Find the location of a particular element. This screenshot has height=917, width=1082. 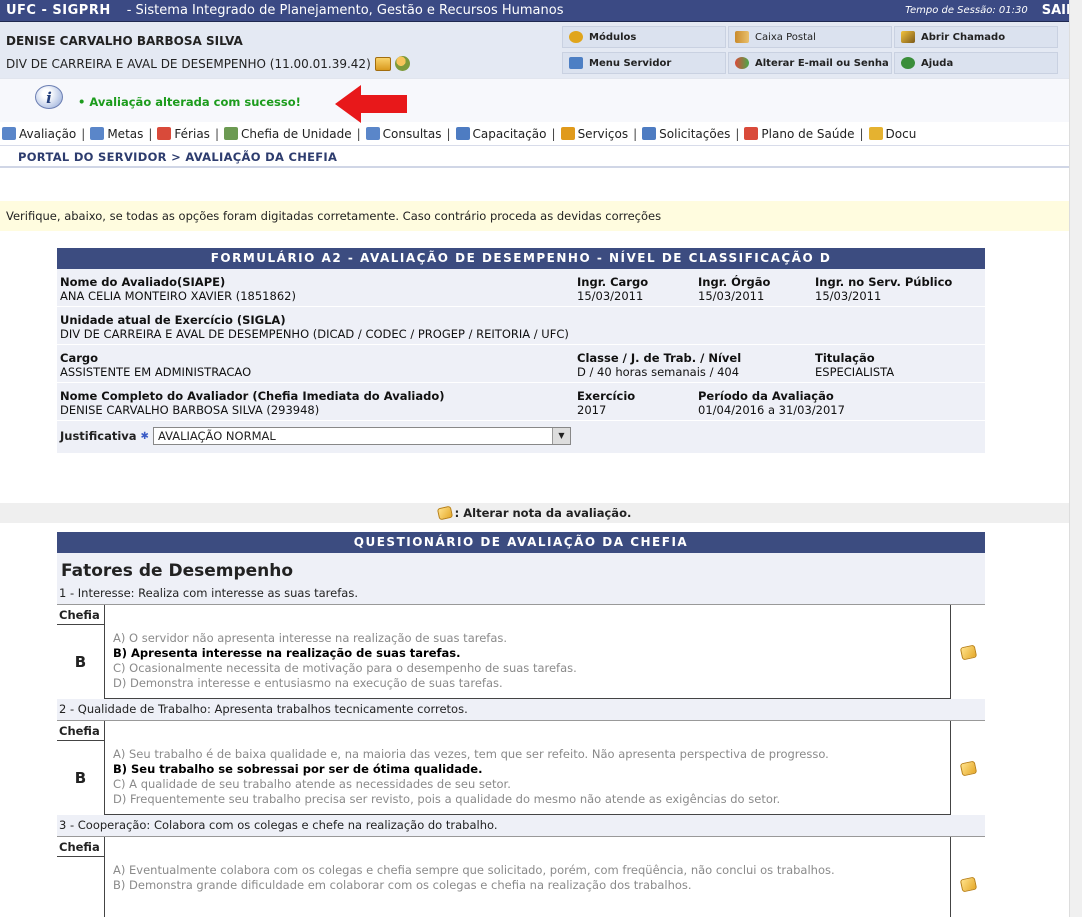

nav-item-2: Férias is located at coordinates (183, 134).